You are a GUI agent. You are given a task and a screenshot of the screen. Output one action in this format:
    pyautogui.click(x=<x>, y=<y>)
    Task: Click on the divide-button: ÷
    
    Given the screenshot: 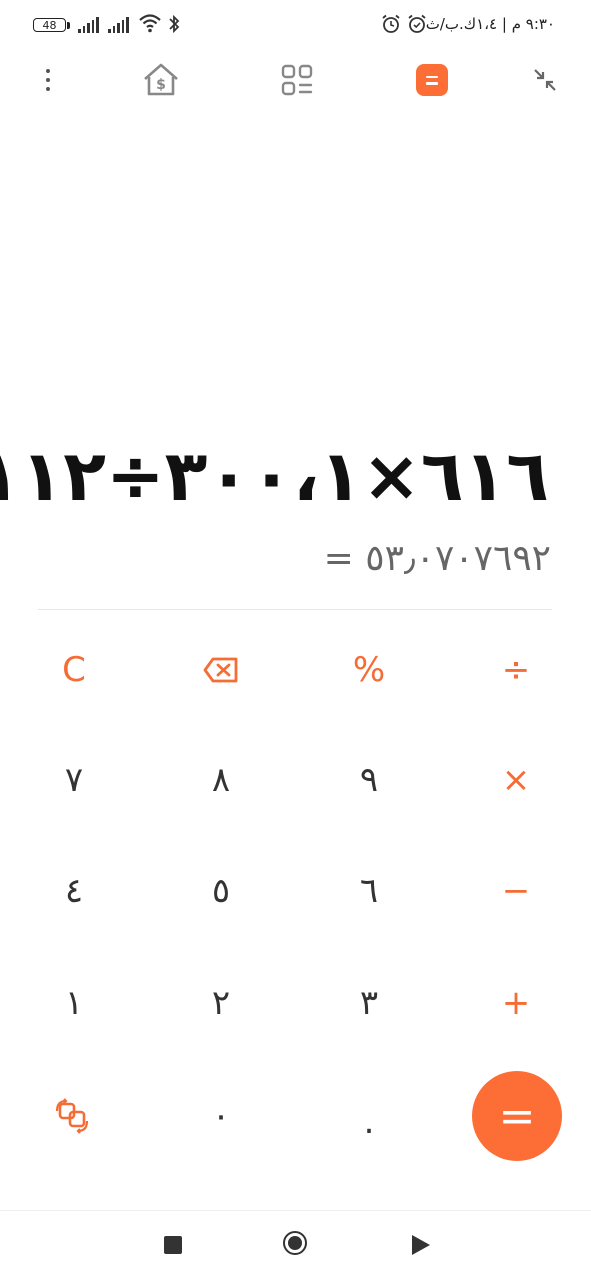 What is the action you would take?
    pyautogui.click(x=516, y=670)
    